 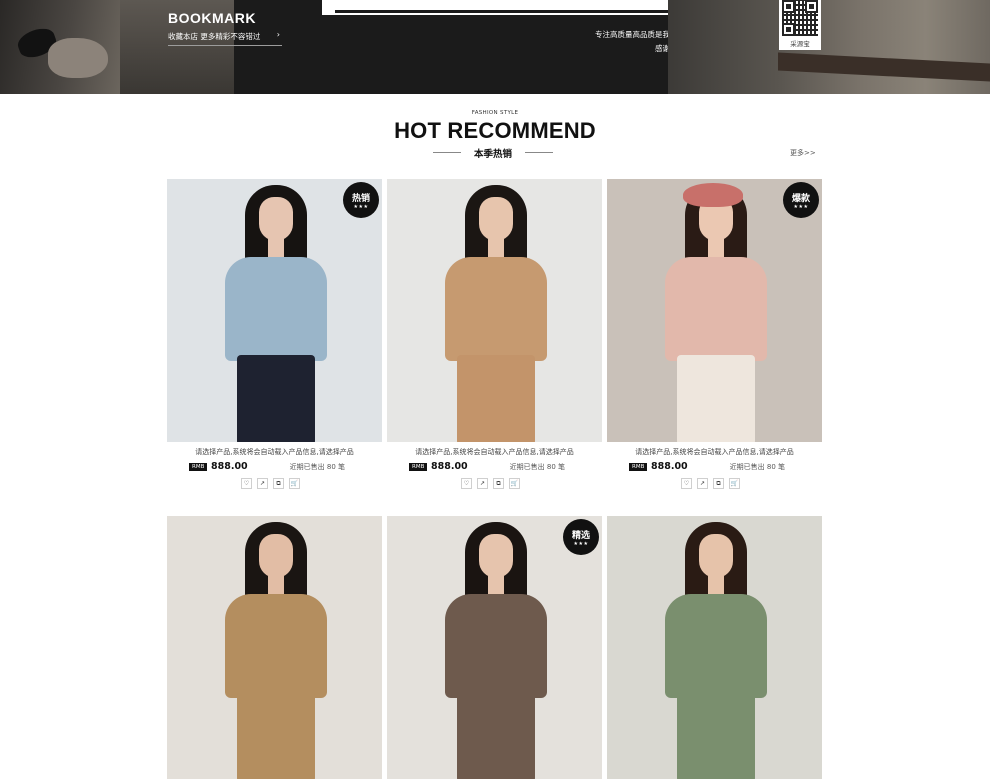 I want to click on product-badge: 精选 ★★★, so click(x=581, y=537).